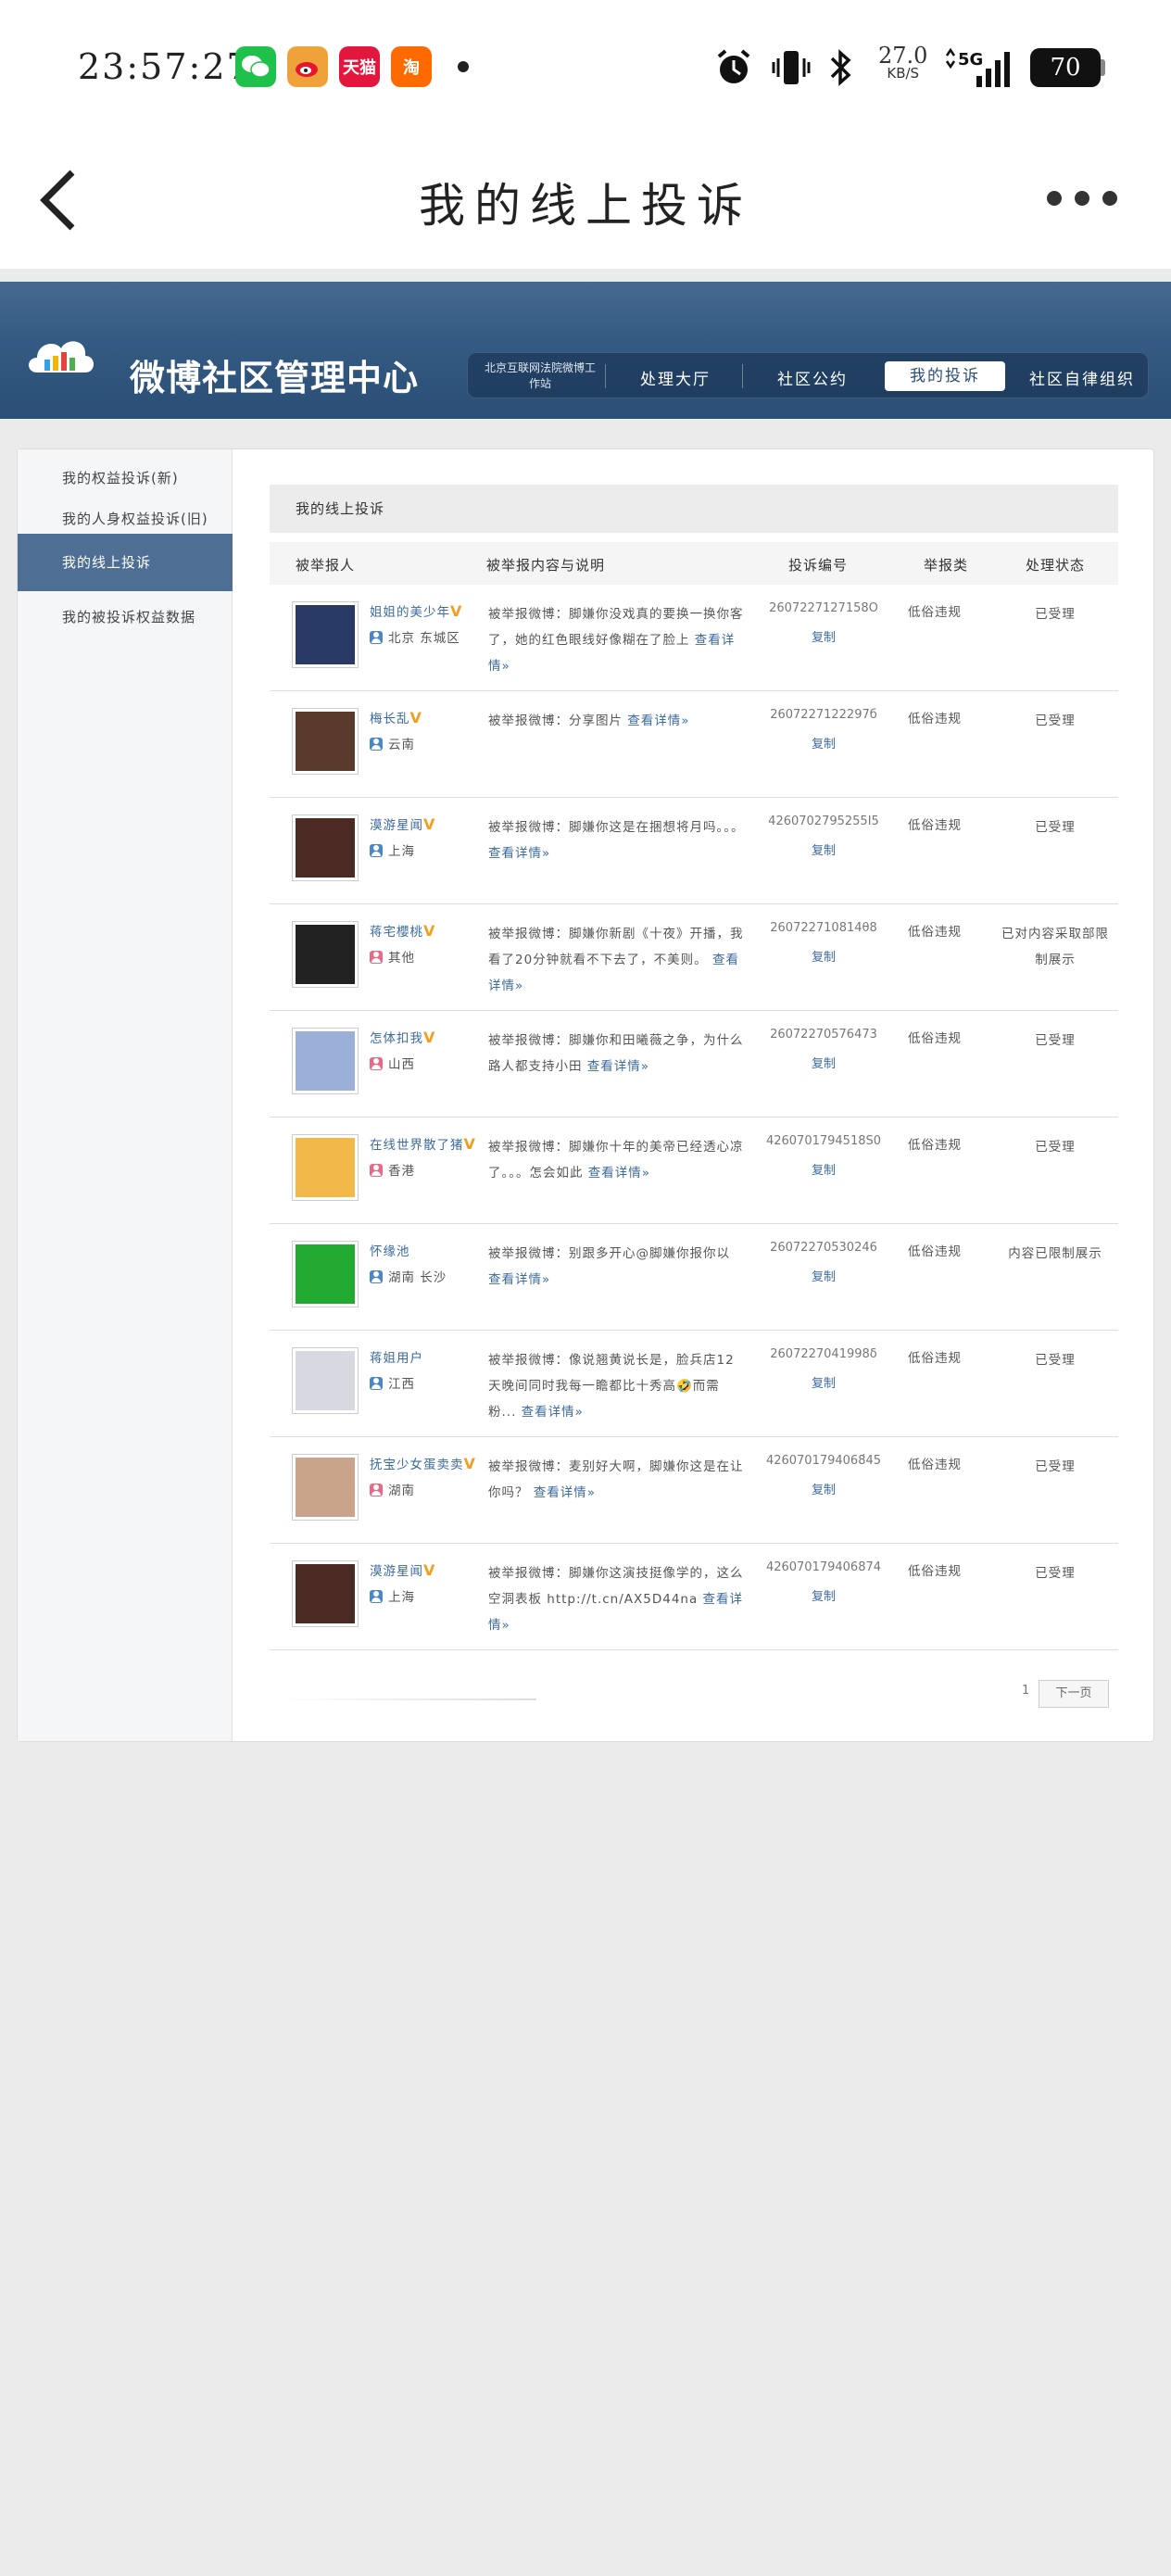  Describe the element at coordinates (61, 356) in the screenshot. I see `cloud-logo-icon` at that location.